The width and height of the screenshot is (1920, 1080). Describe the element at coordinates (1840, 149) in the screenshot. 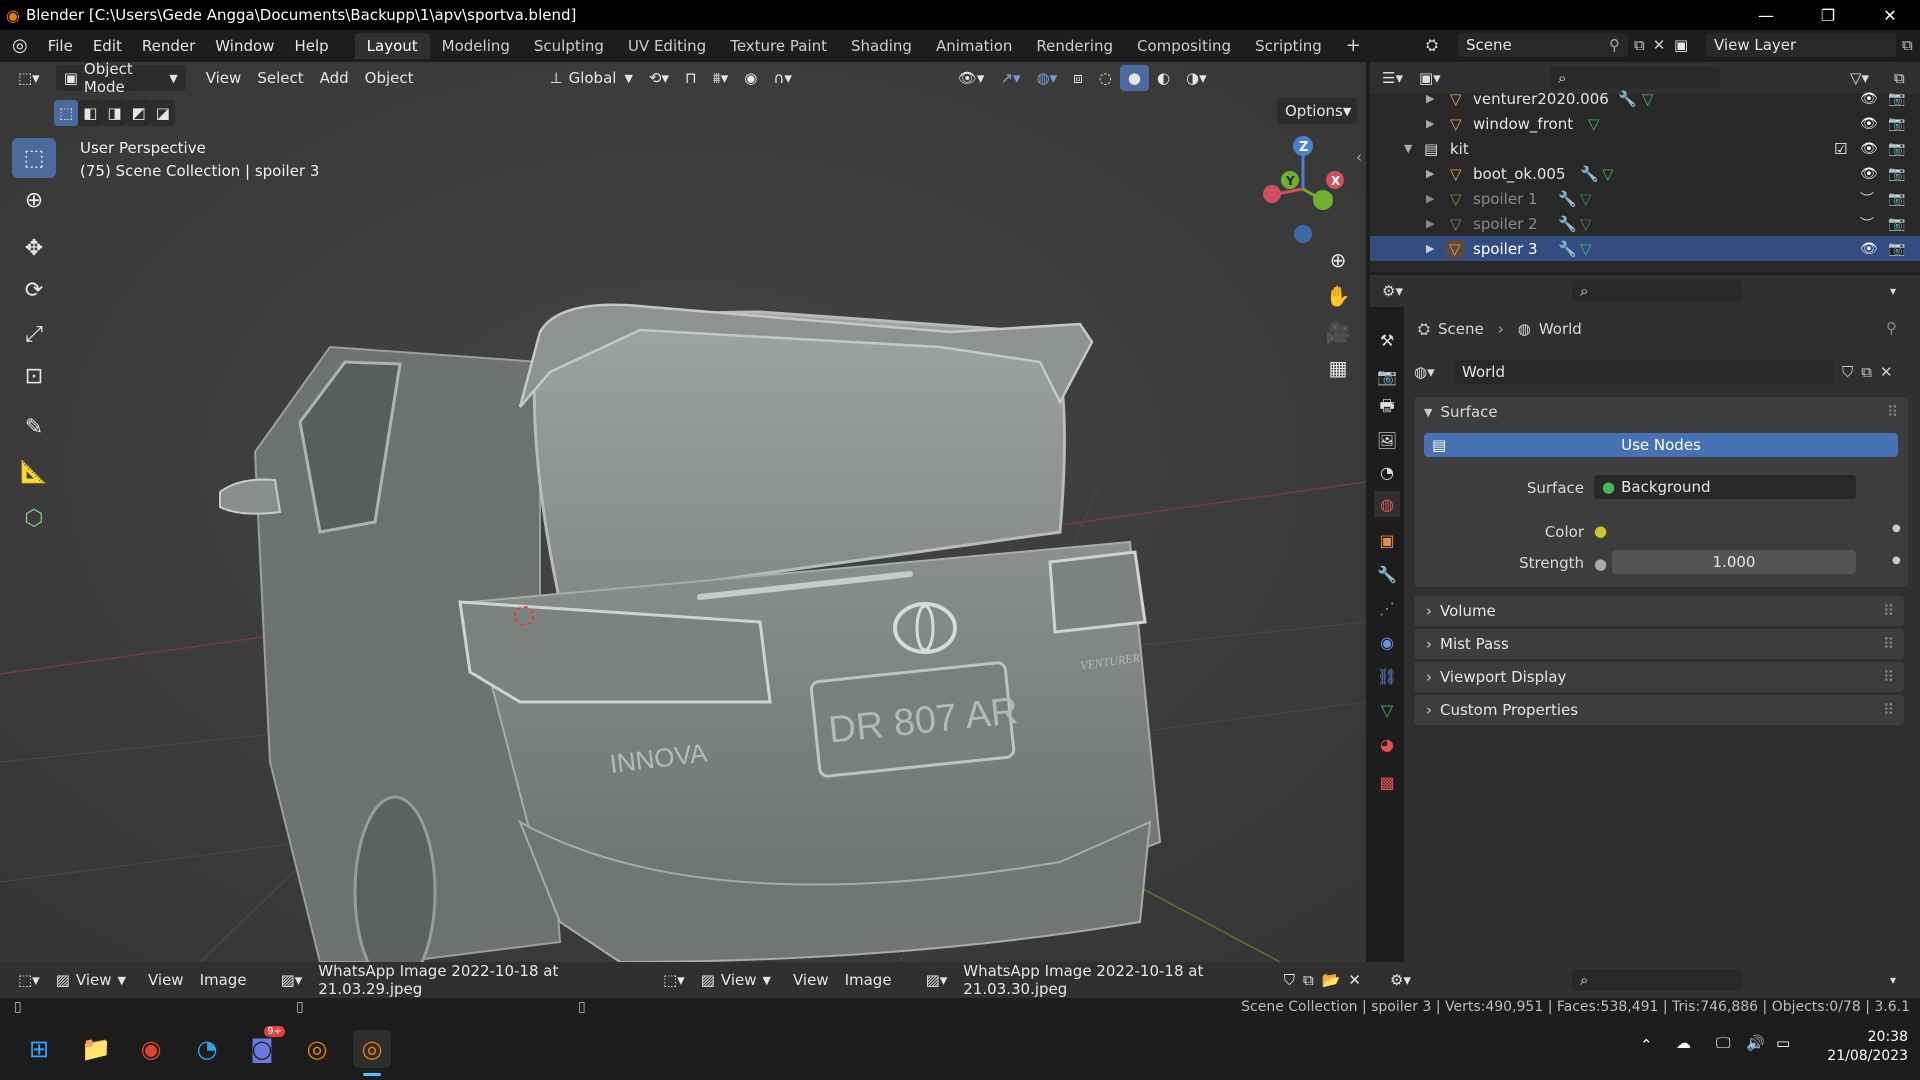

I see `exclude-checkbox: ☑` at that location.